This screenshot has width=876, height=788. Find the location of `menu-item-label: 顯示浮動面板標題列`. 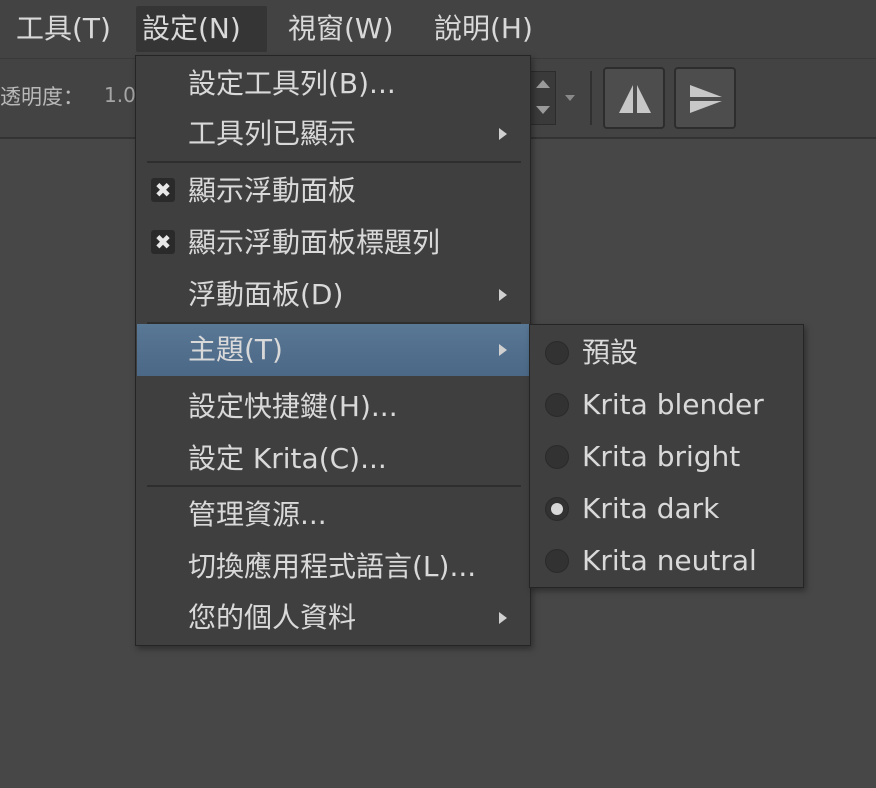

menu-item-label: 顯示浮動面板標題列 is located at coordinates (314, 242).